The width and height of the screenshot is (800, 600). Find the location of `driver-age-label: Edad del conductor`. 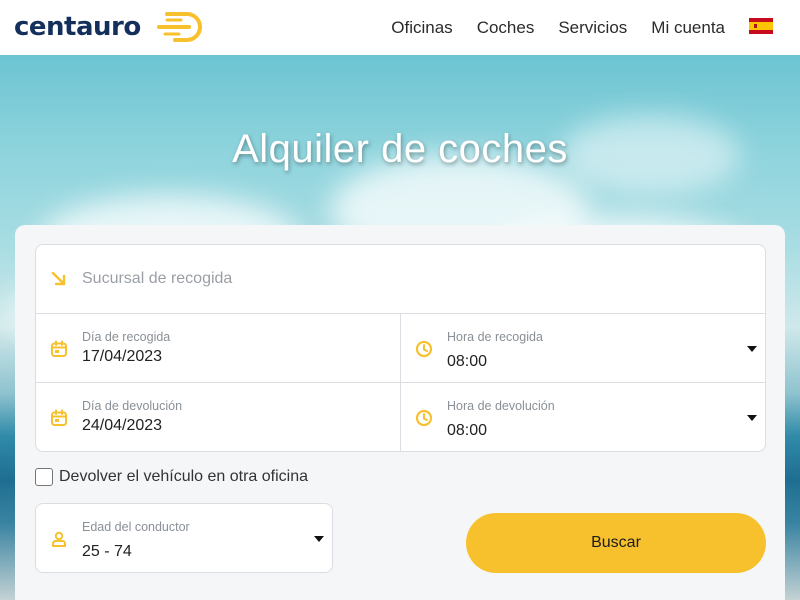

driver-age-label: Edad del conductor is located at coordinates (136, 527).